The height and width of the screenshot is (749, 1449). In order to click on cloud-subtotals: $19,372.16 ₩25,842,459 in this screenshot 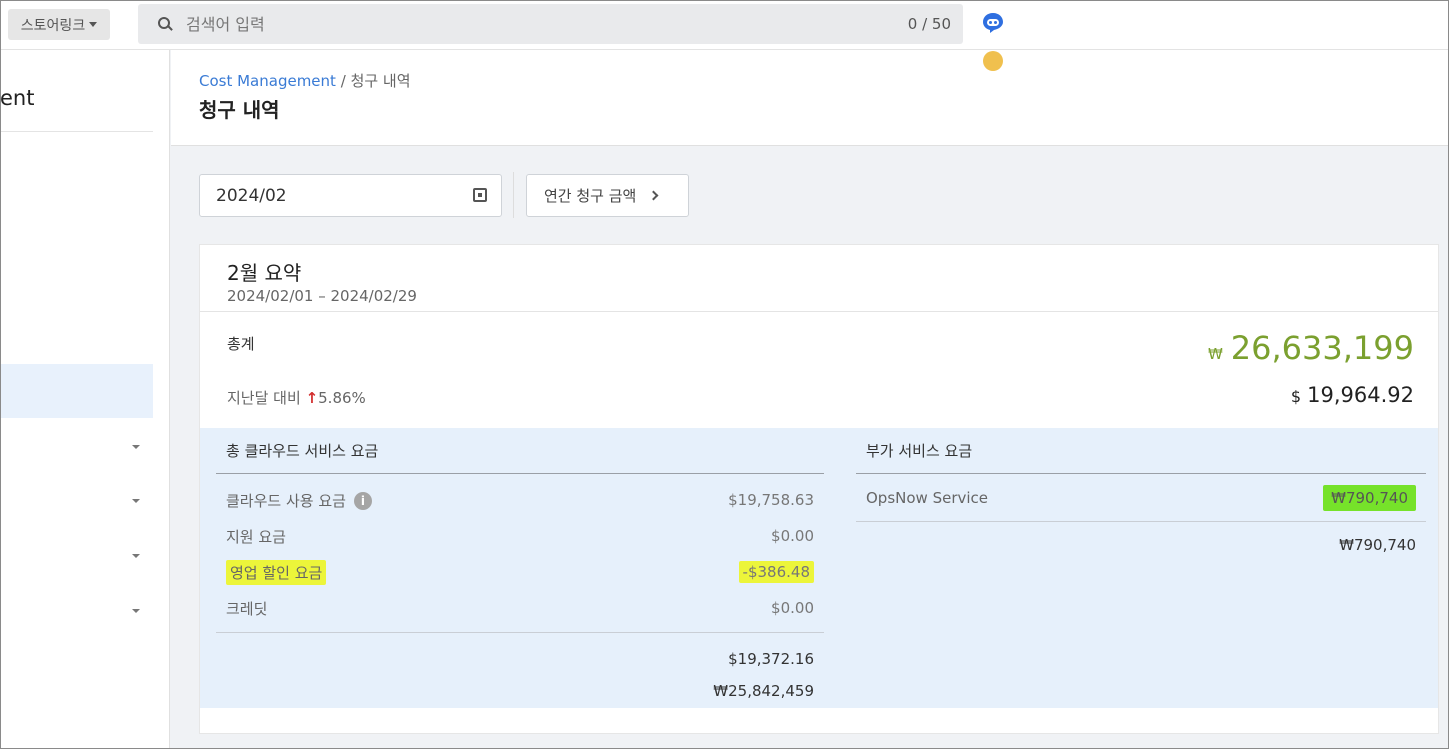, I will do `click(520, 670)`.